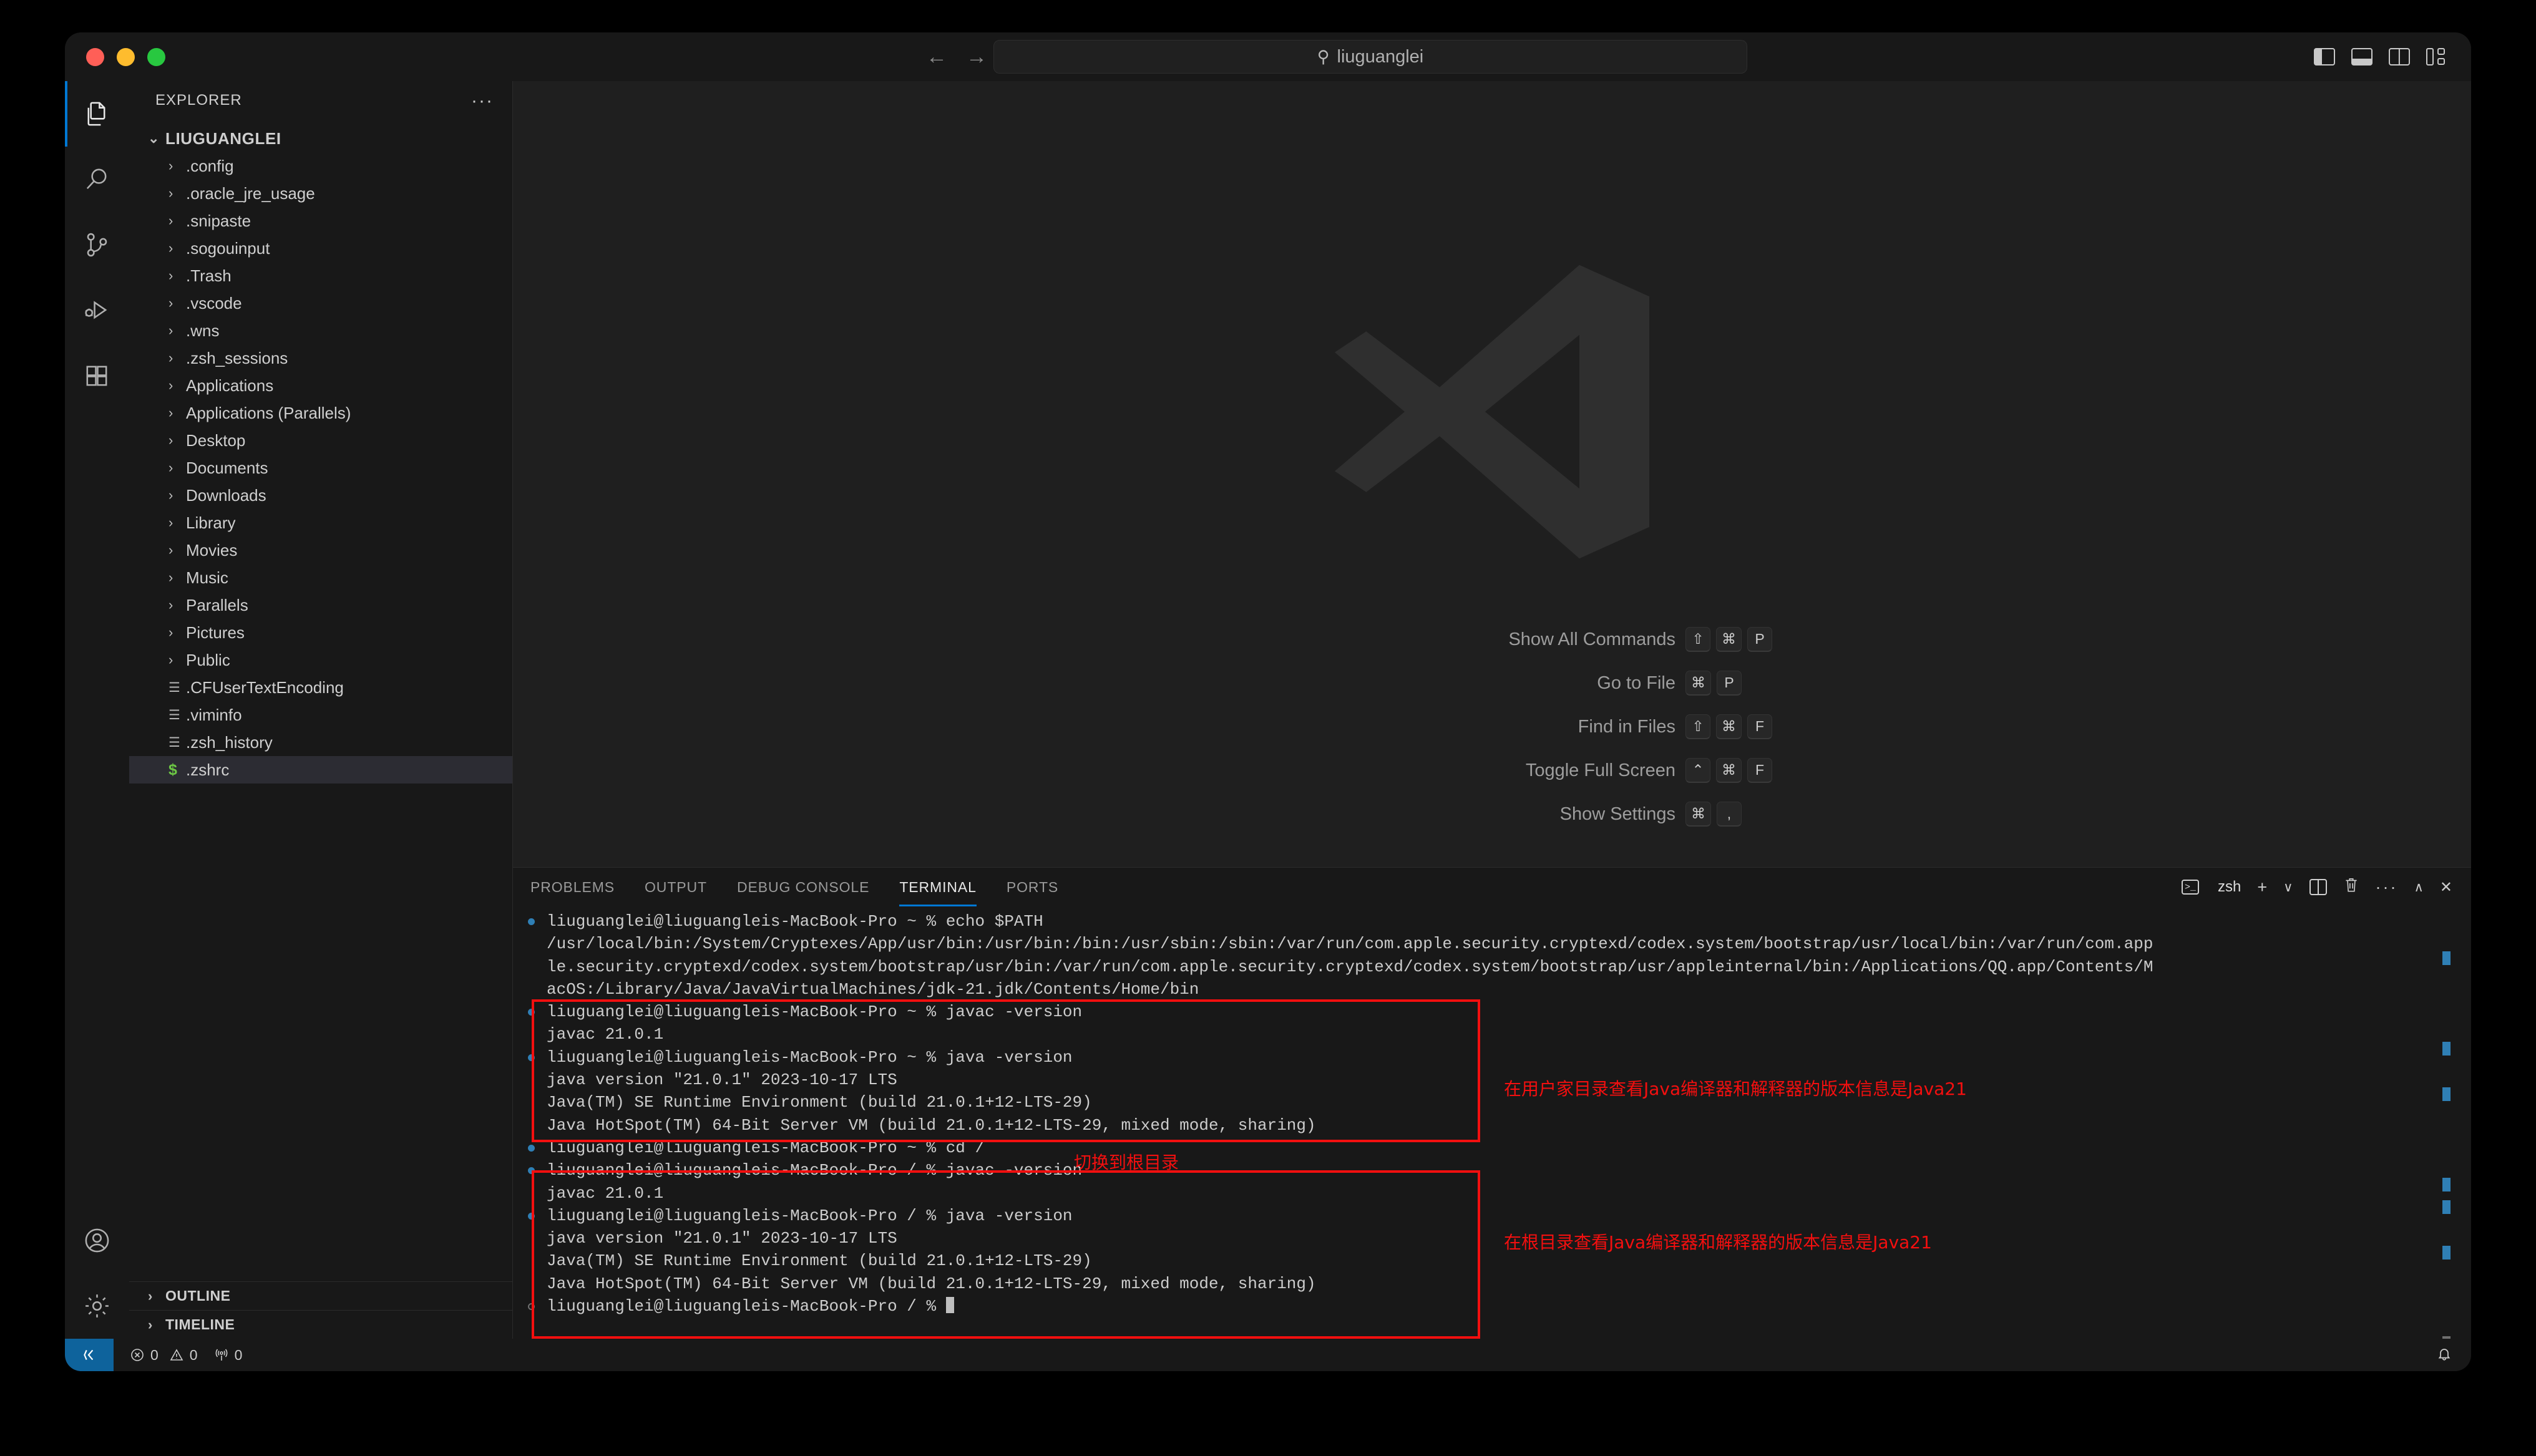  Describe the element at coordinates (1744, 770) in the screenshot. I see `shortcut-keys: ⌃ ⌘ F` at that location.